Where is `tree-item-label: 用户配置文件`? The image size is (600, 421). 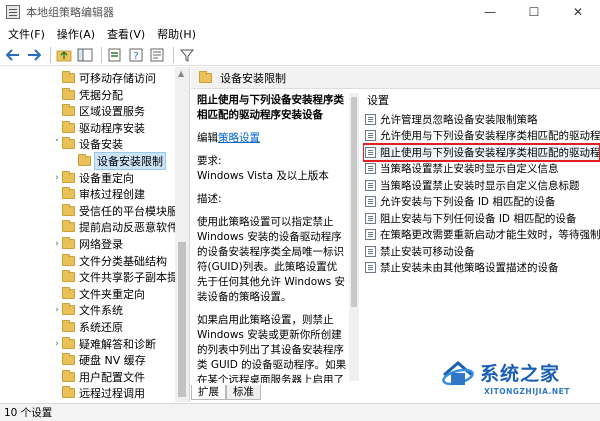 tree-item-label: 用户配置文件 is located at coordinates (112, 377).